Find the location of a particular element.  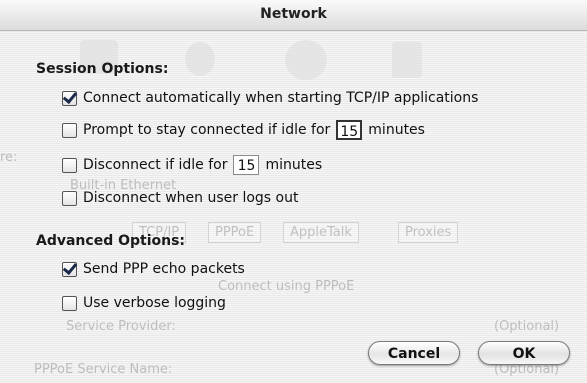

advanced-options-heading: Advanced Options: is located at coordinates (111, 241).